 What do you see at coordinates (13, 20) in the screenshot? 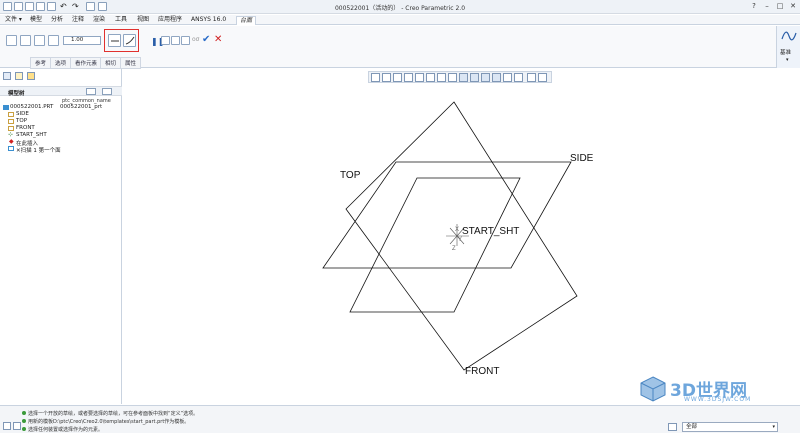
I see `menu-file: 文件 ▾` at bounding box center [13, 20].